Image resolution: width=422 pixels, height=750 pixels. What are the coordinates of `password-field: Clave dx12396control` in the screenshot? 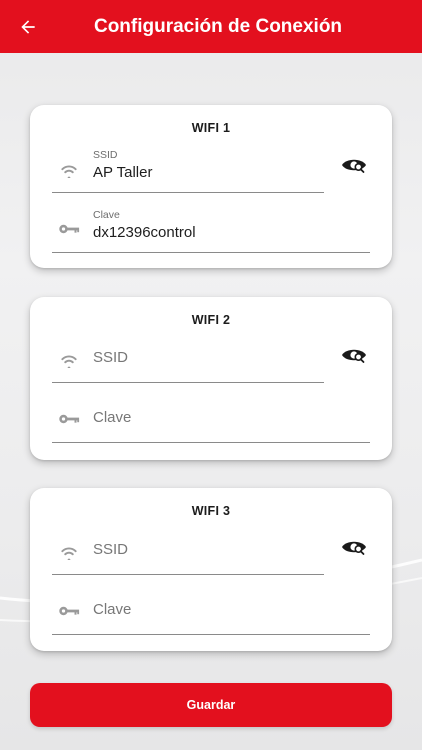 It's located at (211, 229).